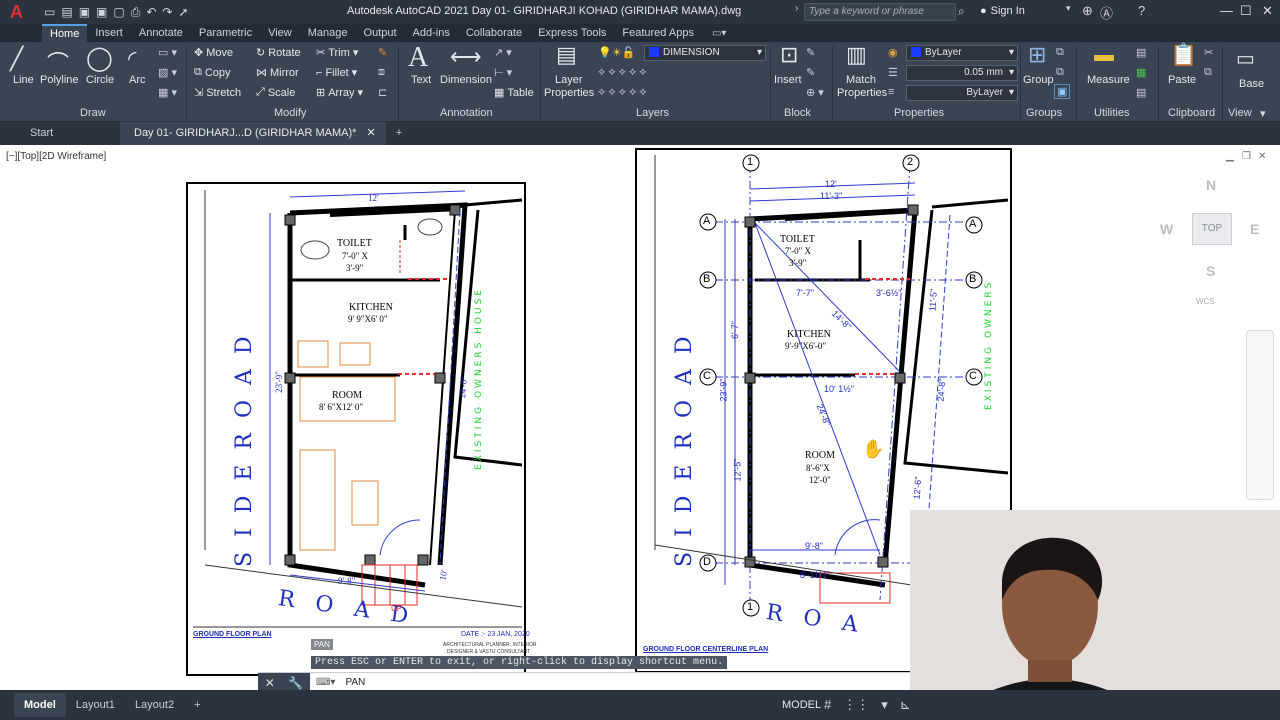 This screenshot has width=1280, height=720. Describe the element at coordinates (1141, 72) in the screenshot. I see `utility-icon-2: ▦` at that location.